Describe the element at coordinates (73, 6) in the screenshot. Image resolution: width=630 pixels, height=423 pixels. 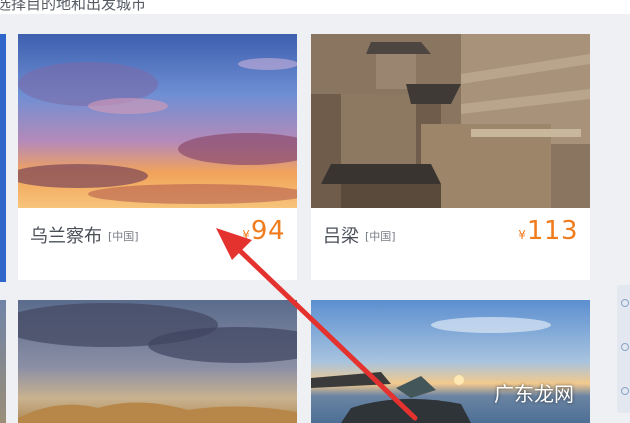
I see `header-text: 选择目的地和出发城市` at that location.